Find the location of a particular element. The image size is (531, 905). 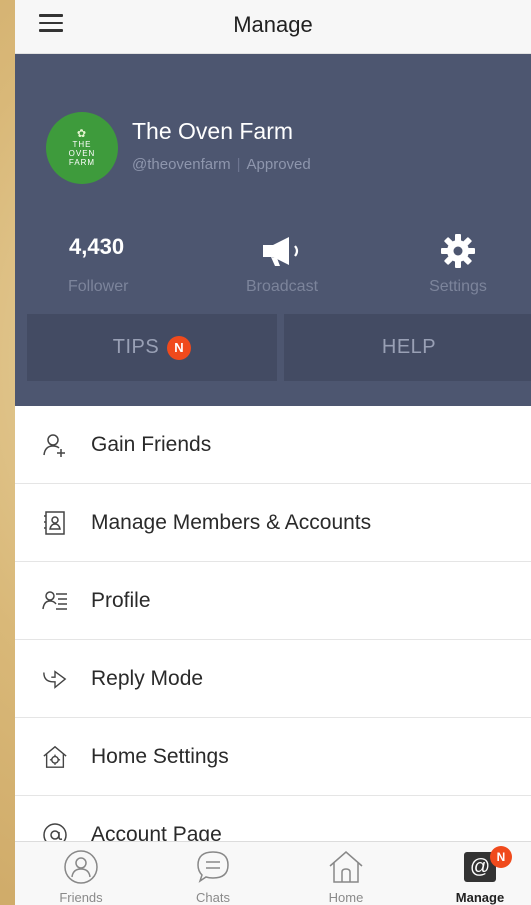

friends-icon is located at coordinates (81, 867).